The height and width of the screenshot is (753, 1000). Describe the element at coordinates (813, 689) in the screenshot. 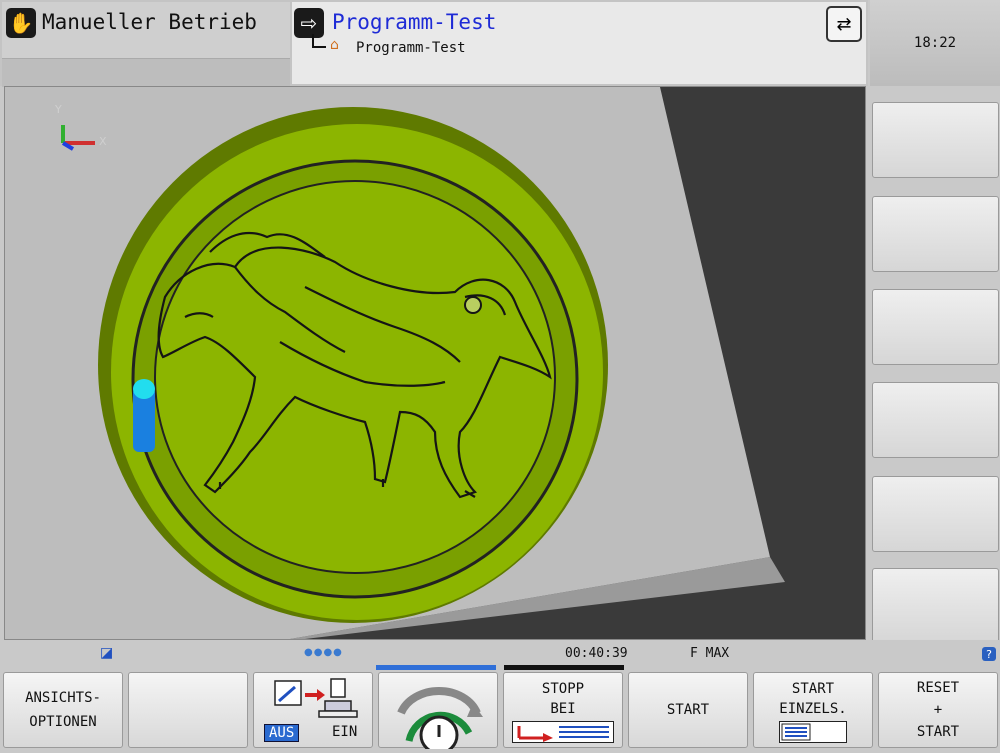

I see `start-single-label-1: START` at that location.